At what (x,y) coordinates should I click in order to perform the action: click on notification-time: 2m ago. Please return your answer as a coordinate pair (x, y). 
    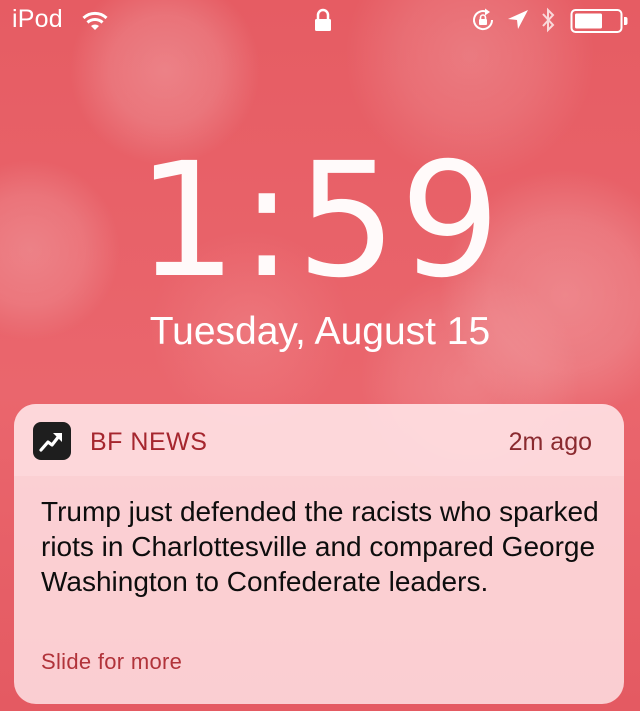
    Looking at the image, I should click on (550, 442).